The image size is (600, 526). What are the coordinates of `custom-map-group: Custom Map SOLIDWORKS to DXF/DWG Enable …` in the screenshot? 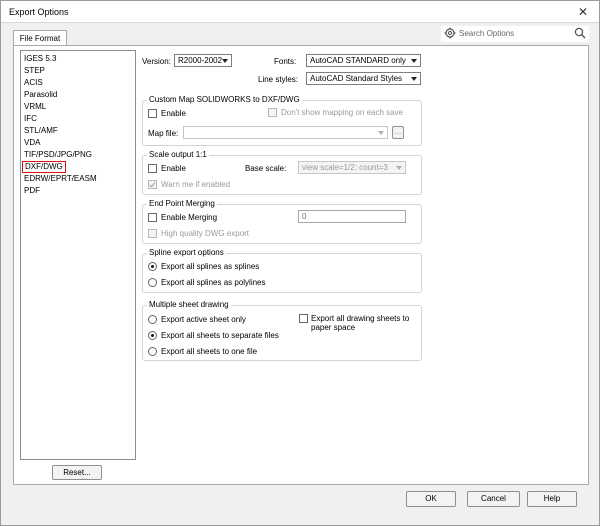 It's located at (282, 120).